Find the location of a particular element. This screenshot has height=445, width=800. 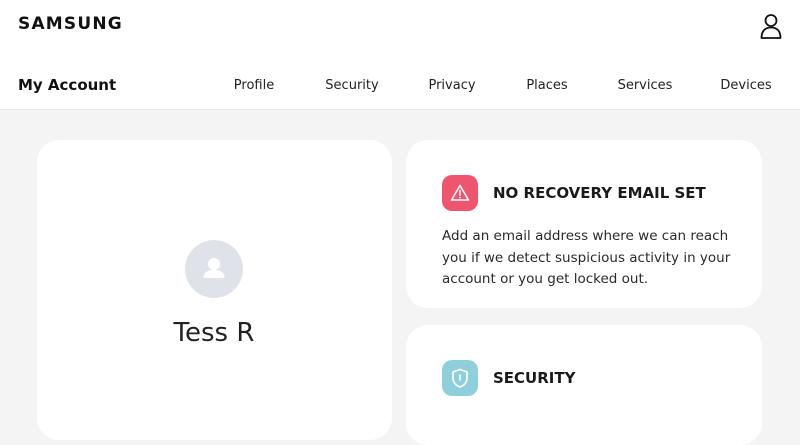

avatar is located at coordinates (214, 269).